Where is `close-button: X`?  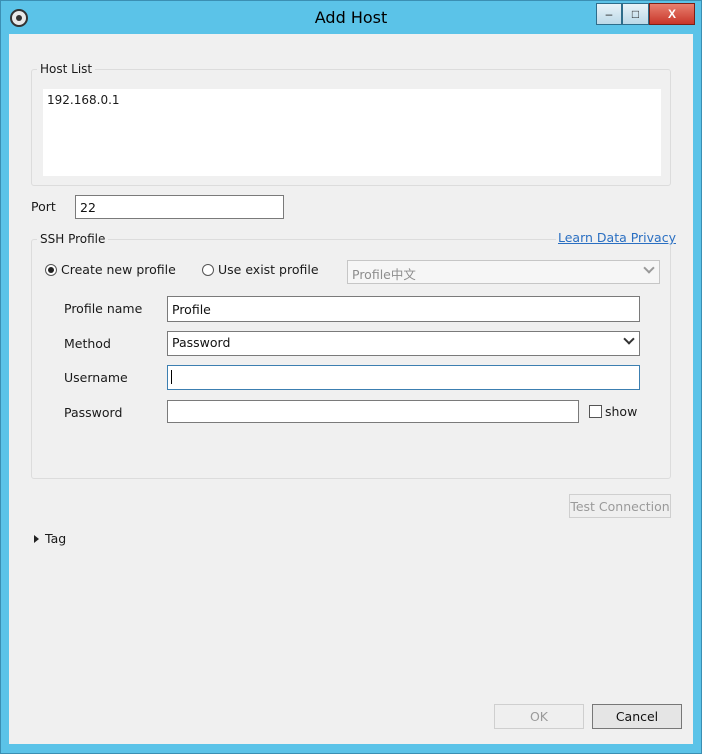
close-button: X is located at coordinates (672, 14).